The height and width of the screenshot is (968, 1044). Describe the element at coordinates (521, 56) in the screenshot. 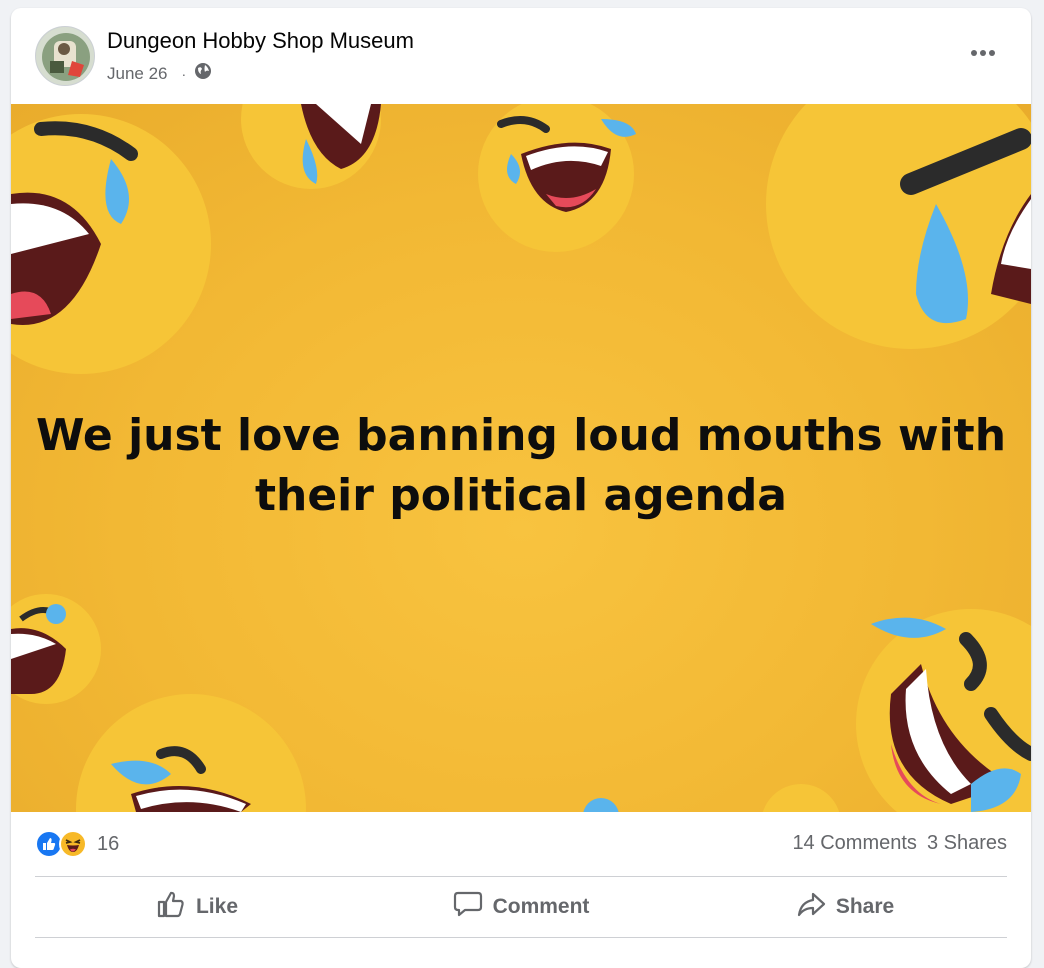

I see `post-header: Dungeon Hobby Shop Museum June 26 ·` at that location.